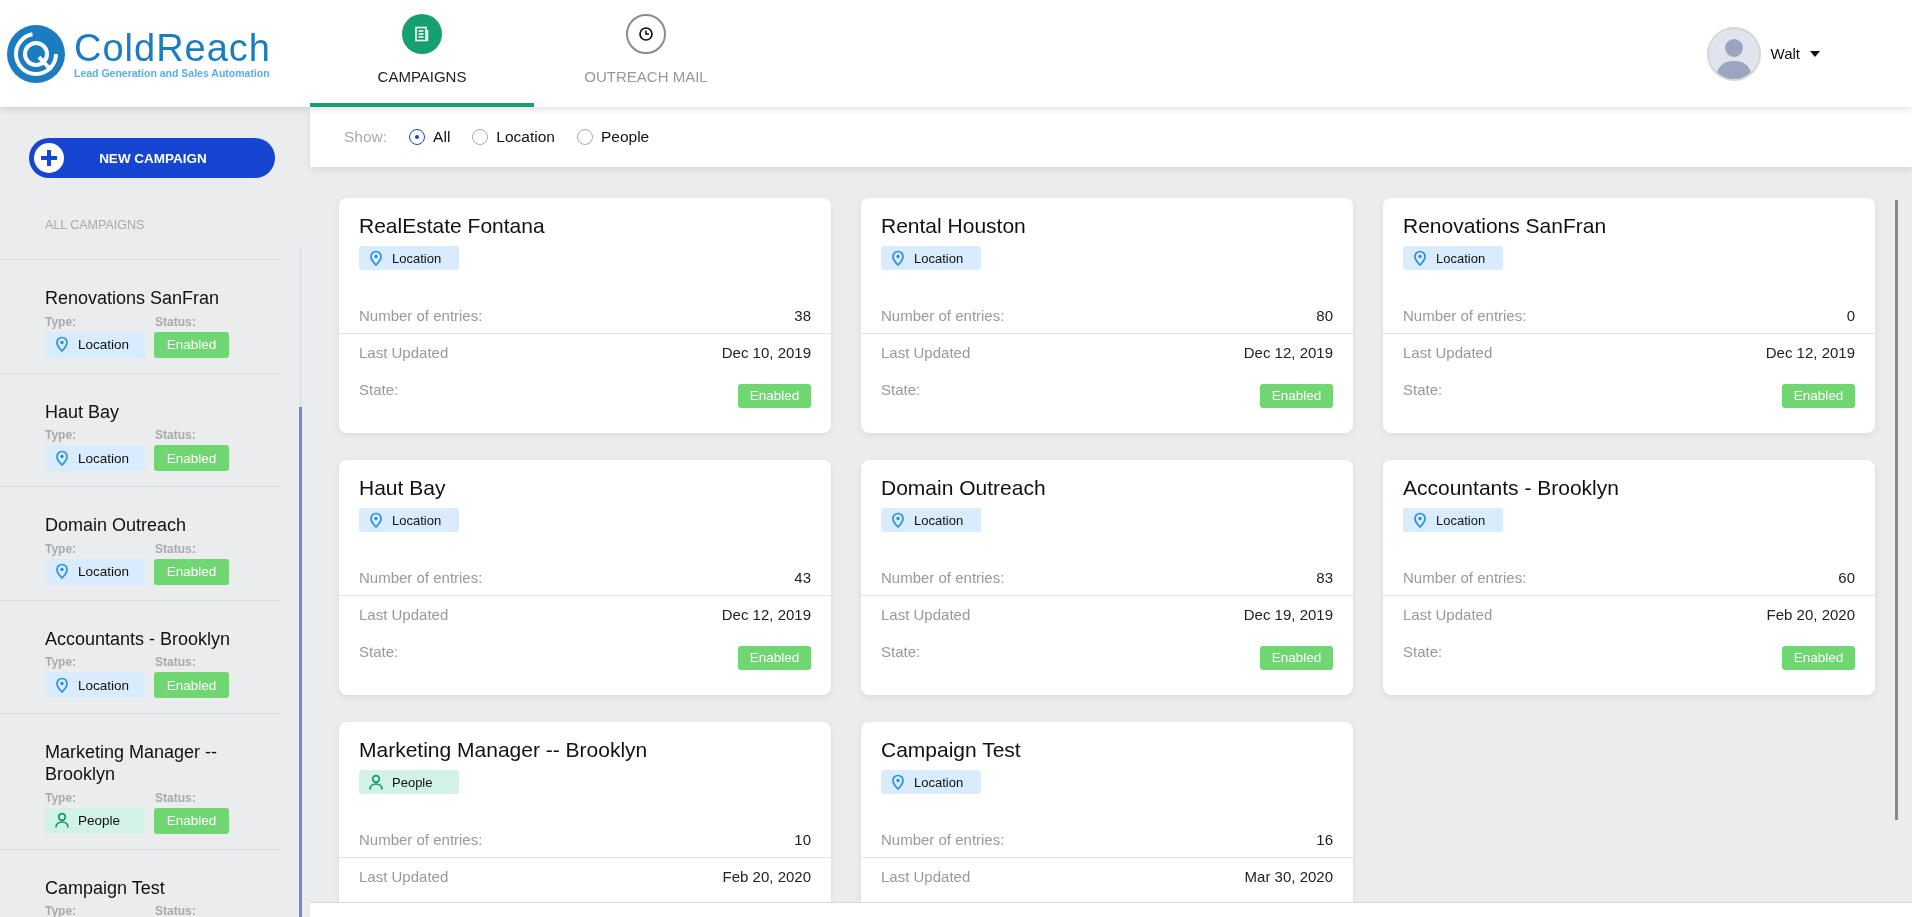 This screenshot has height=917, width=1912. Describe the element at coordinates (1629, 315) in the screenshot. I see `campaign-card: Renovations SanFran Location Number of entries: 0 Last Updated Dec 12, 2019 State: Enabled` at that location.